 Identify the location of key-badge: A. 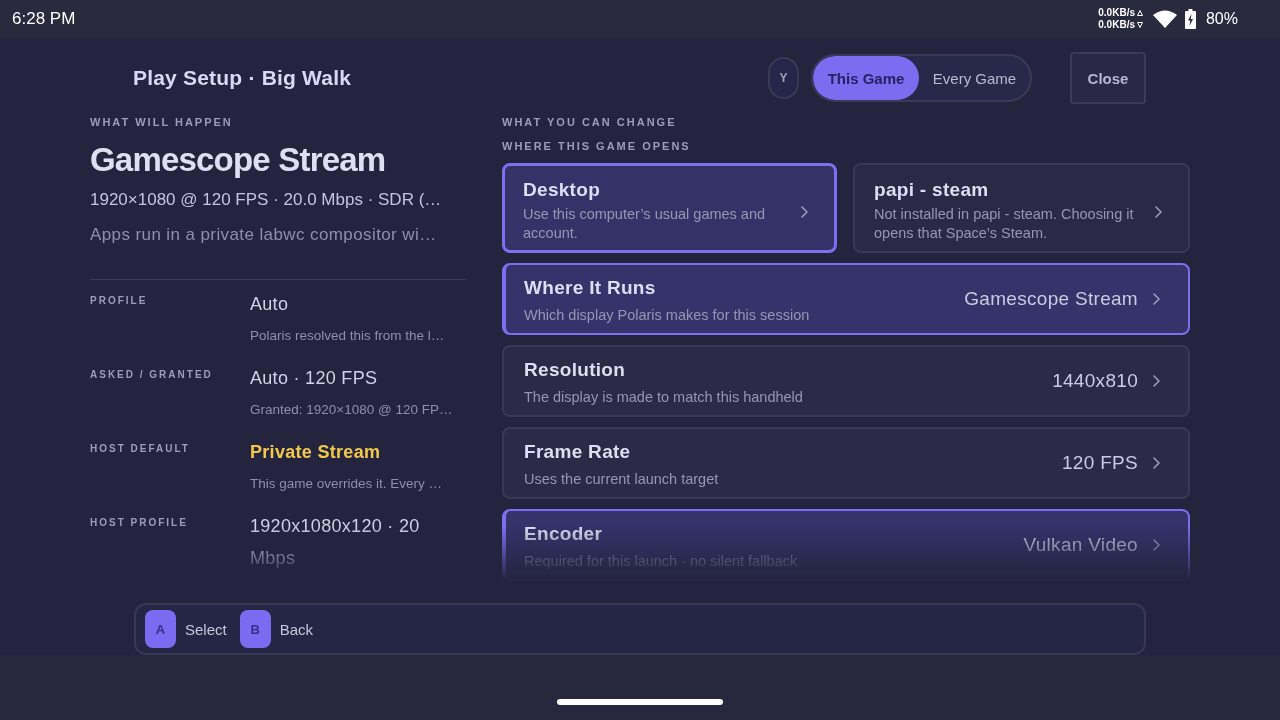
(160, 629).